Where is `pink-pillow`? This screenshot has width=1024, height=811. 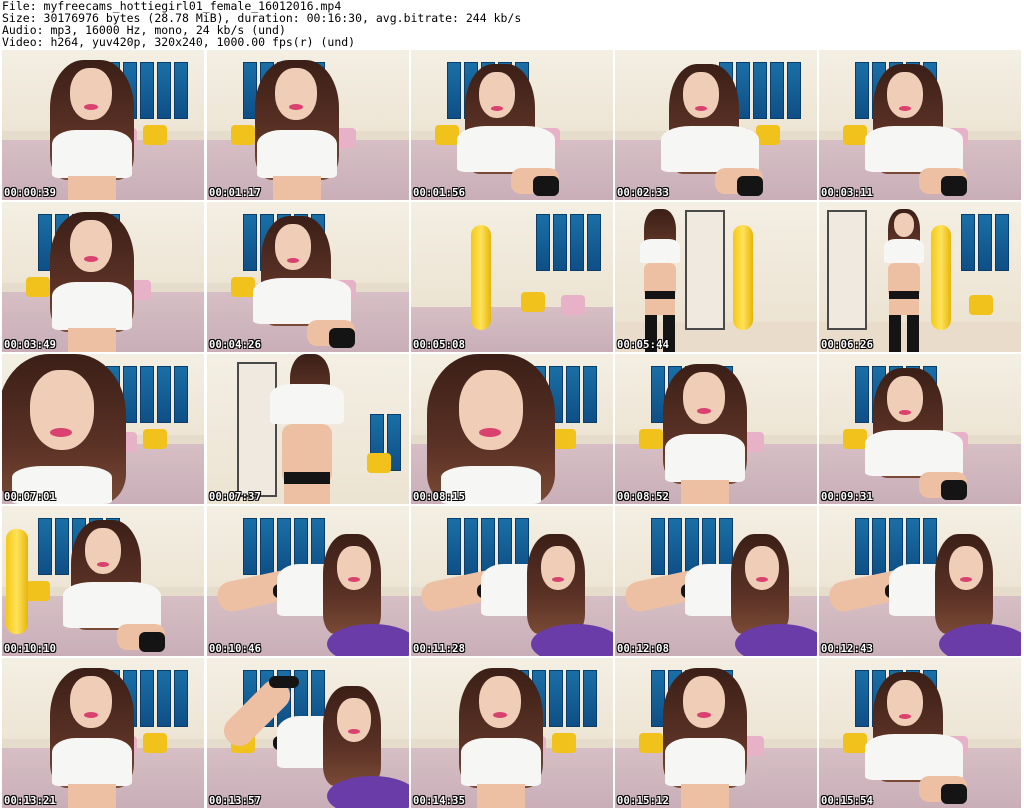 pink-pillow is located at coordinates (573, 305).